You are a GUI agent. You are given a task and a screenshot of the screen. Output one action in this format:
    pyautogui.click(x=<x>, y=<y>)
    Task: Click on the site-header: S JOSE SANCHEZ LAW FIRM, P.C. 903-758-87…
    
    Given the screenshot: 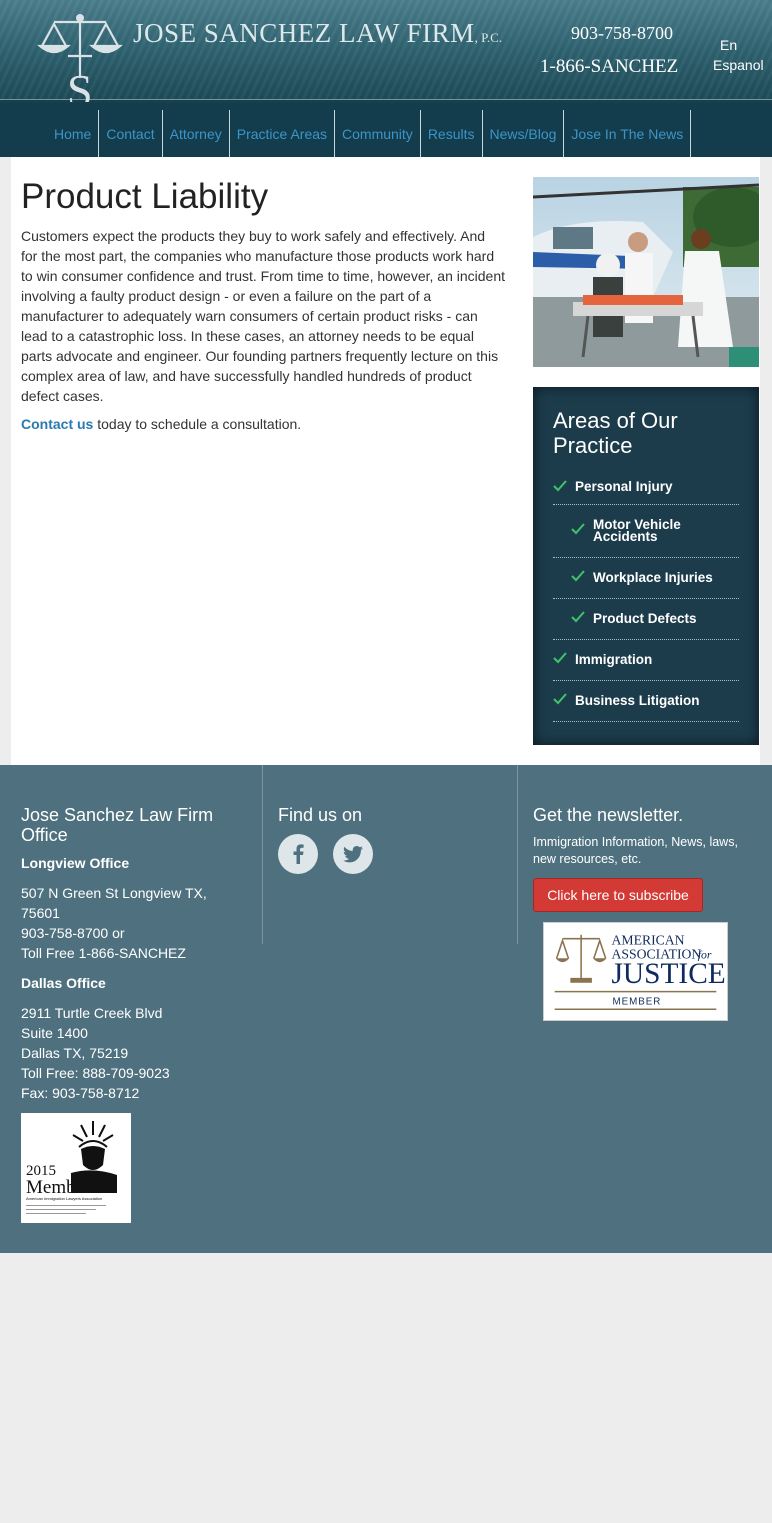 What is the action you would take?
    pyautogui.click(x=386, y=51)
    